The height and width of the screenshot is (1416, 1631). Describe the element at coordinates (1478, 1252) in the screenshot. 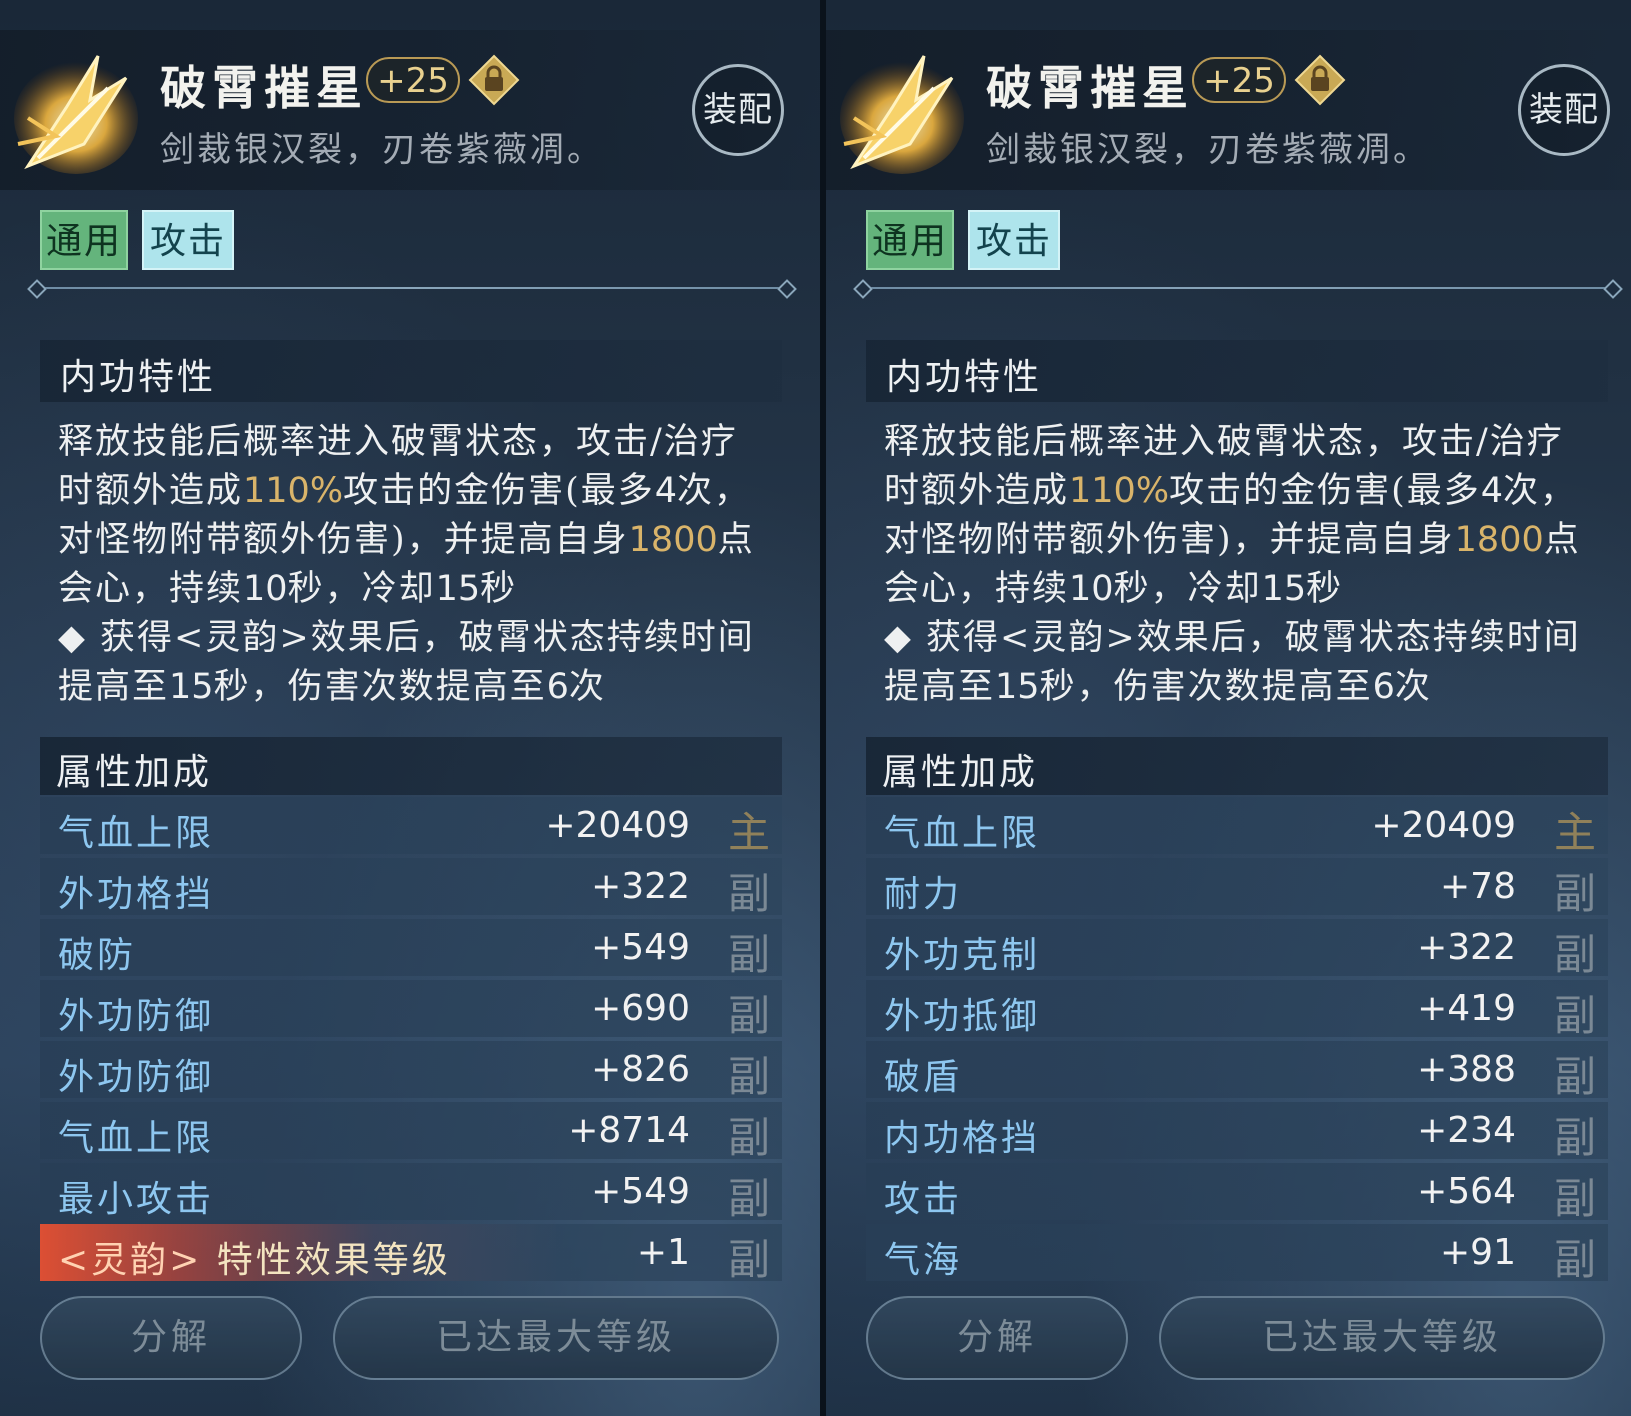

I see `attr-value: +91` at that location.